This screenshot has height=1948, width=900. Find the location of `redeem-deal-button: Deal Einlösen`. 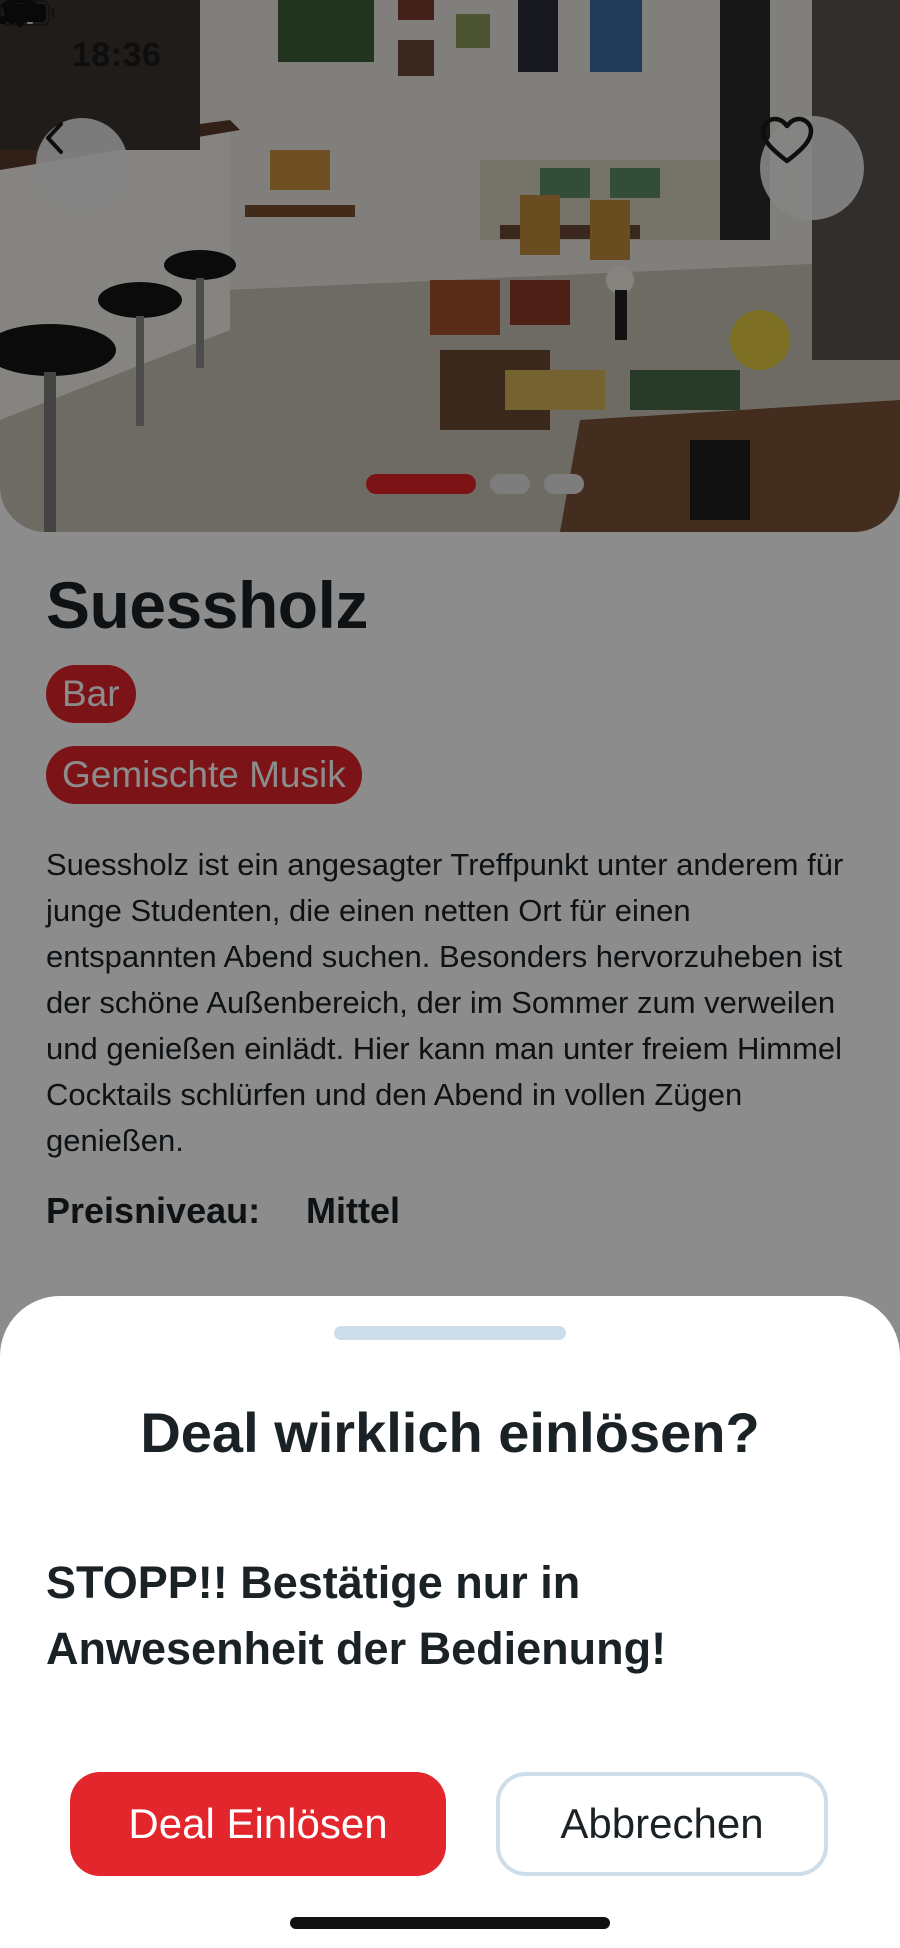

redeem-deal-button: Deal Einlösen is located at coordinates (258, 1824).